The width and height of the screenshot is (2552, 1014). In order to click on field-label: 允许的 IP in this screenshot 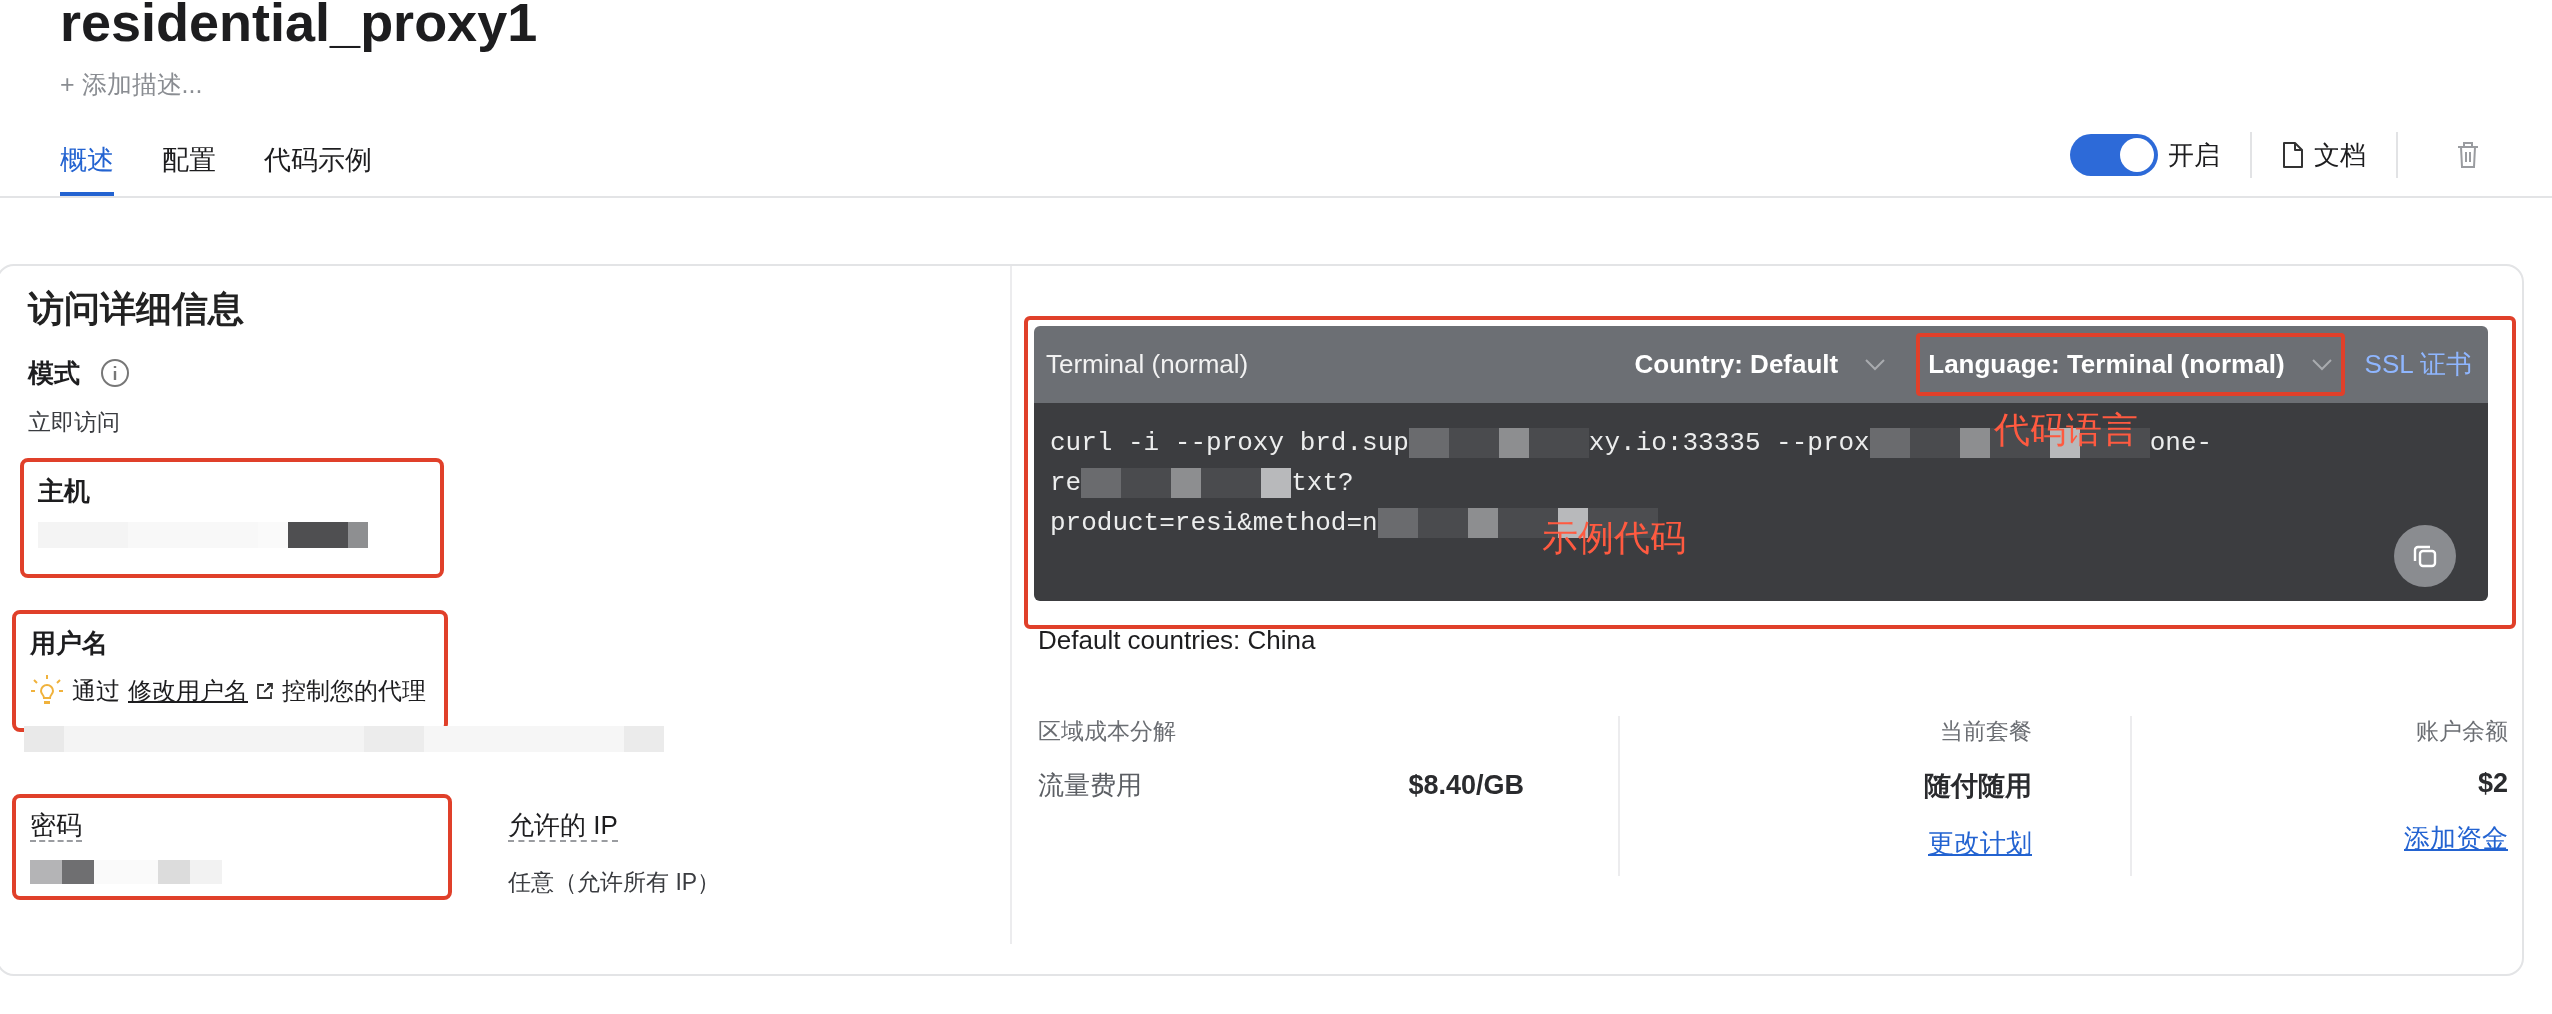, I will do `click(563, 826)`.